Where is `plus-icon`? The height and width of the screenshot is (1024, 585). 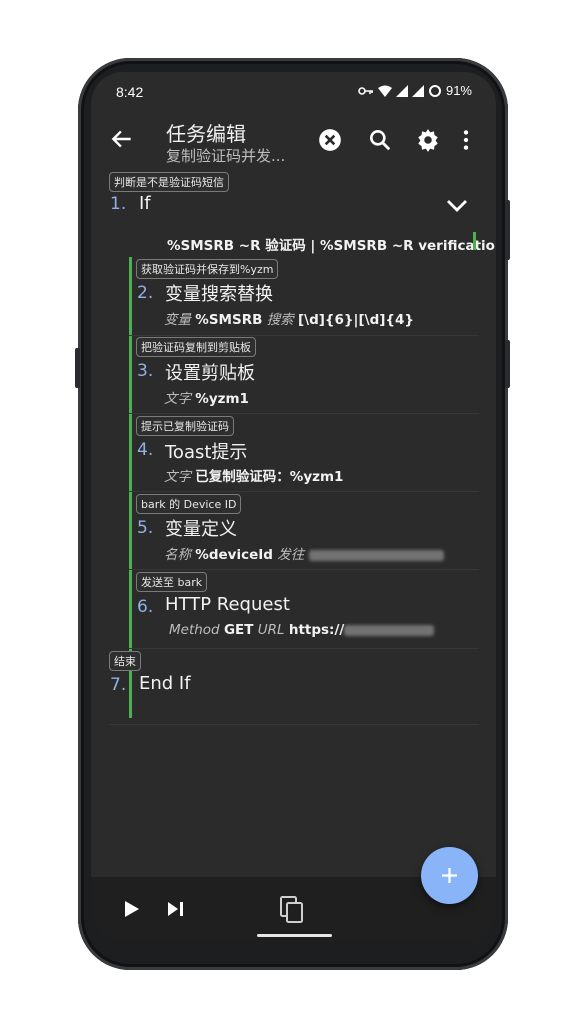 plus-icon is located at coordinates (449, 875).